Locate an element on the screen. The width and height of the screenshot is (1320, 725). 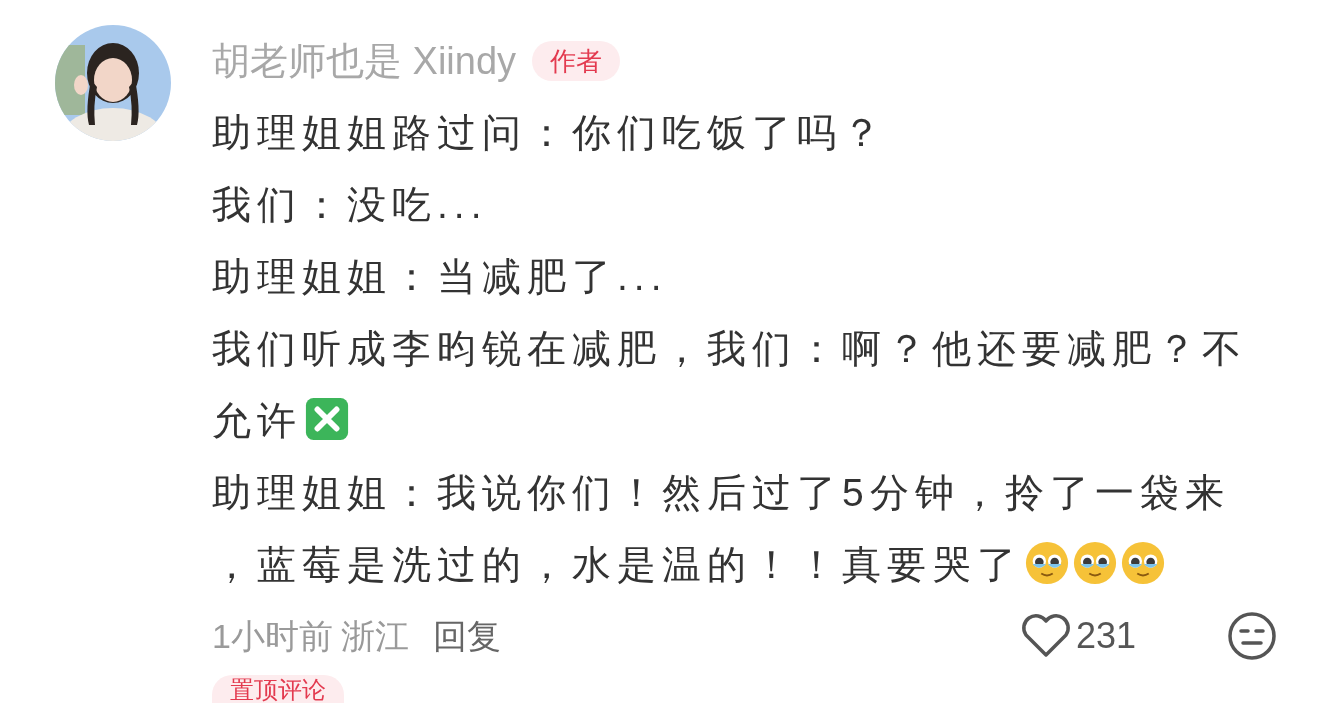
like-count: 231 is located at coordinates (1105, 636).